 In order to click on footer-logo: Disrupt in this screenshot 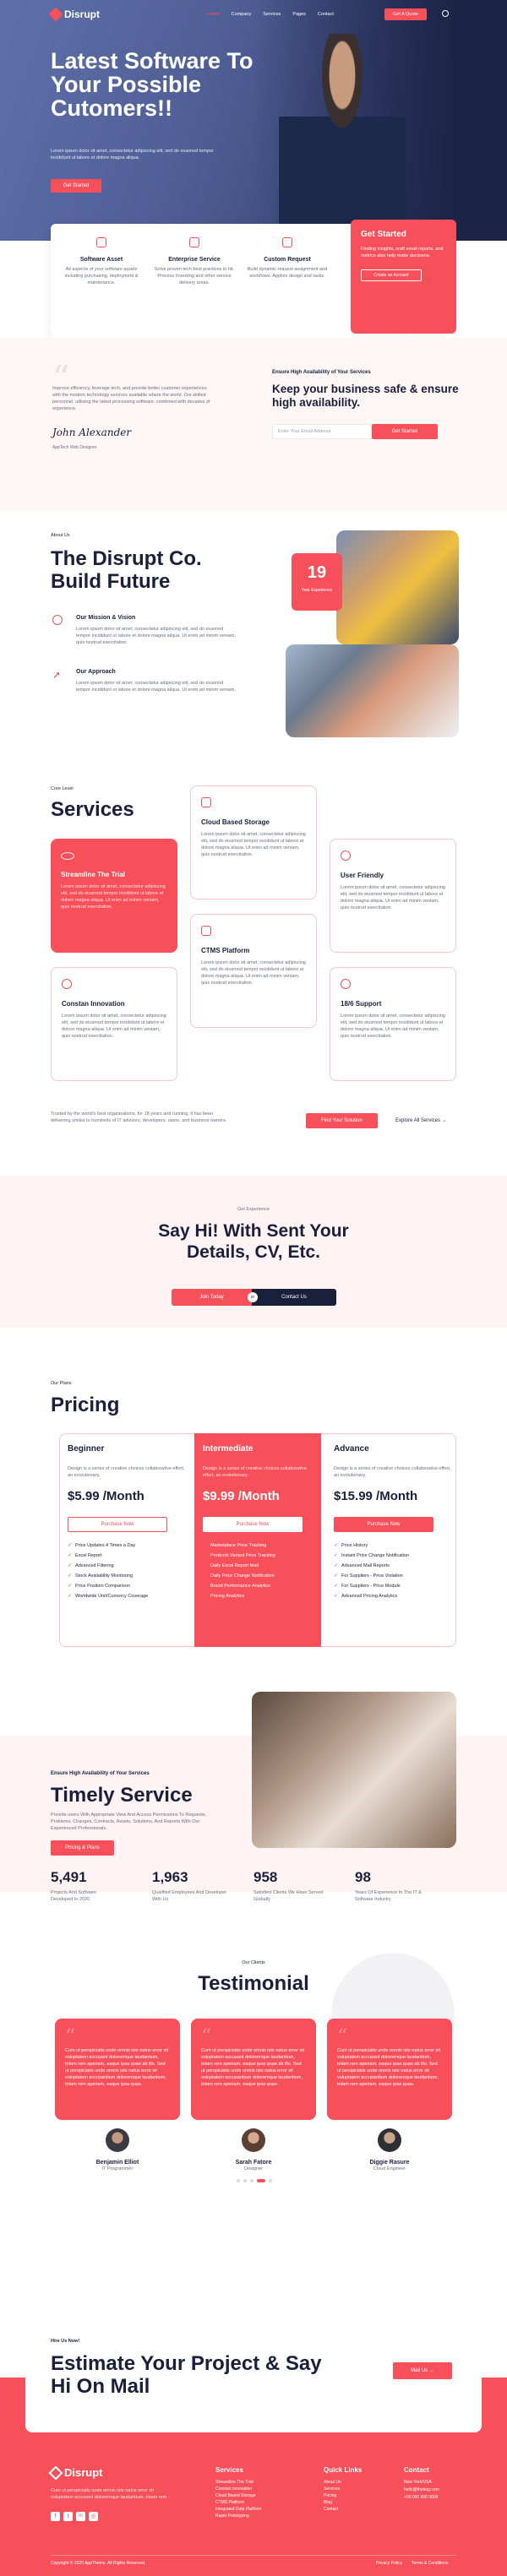, I will do `click(75, 2472)`.